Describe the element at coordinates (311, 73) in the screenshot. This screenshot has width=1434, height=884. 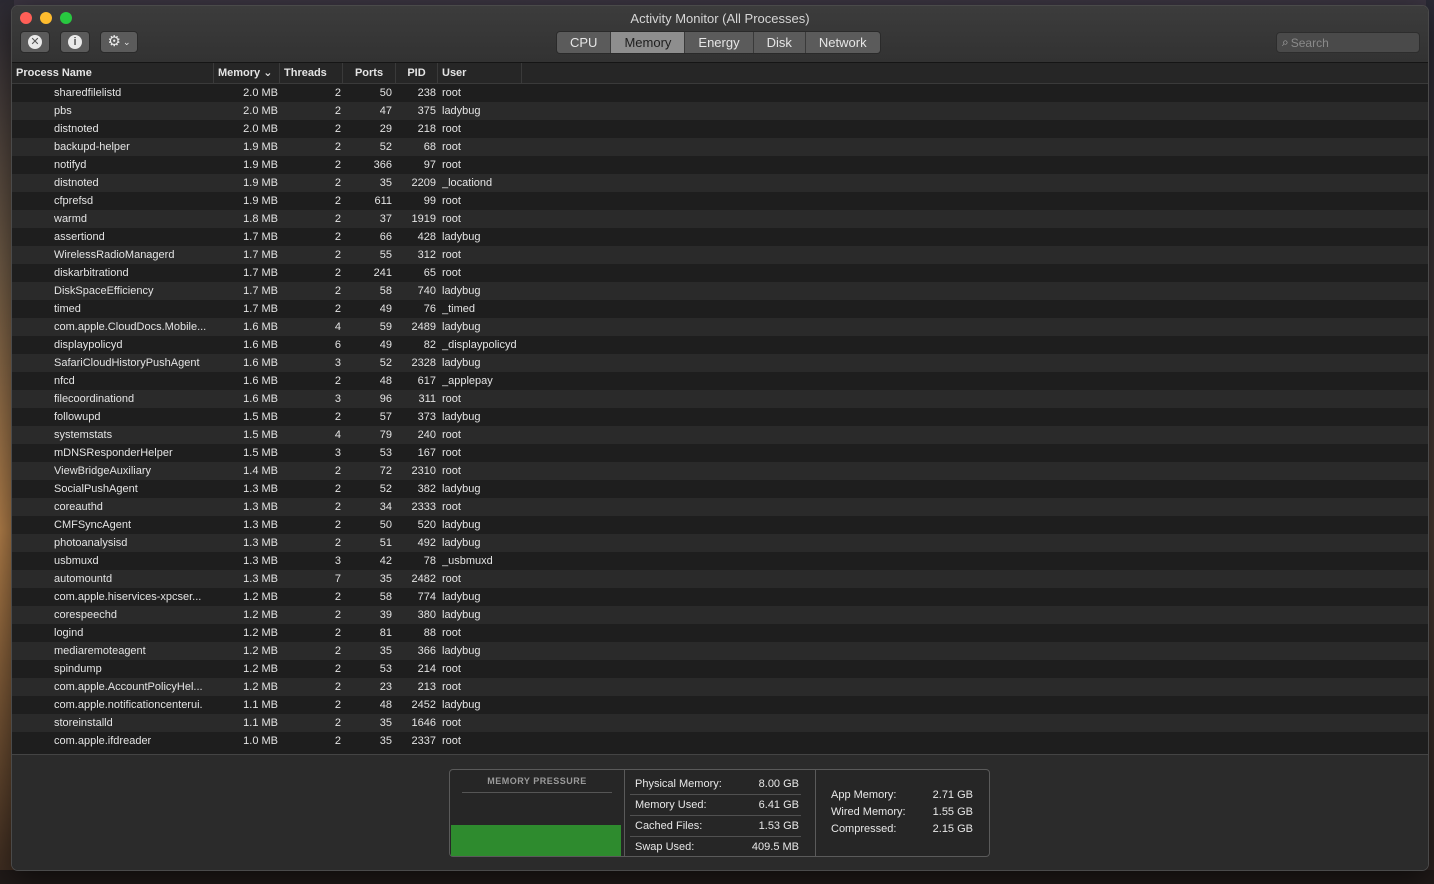
I see `column-header-threads: Threads` at that location.